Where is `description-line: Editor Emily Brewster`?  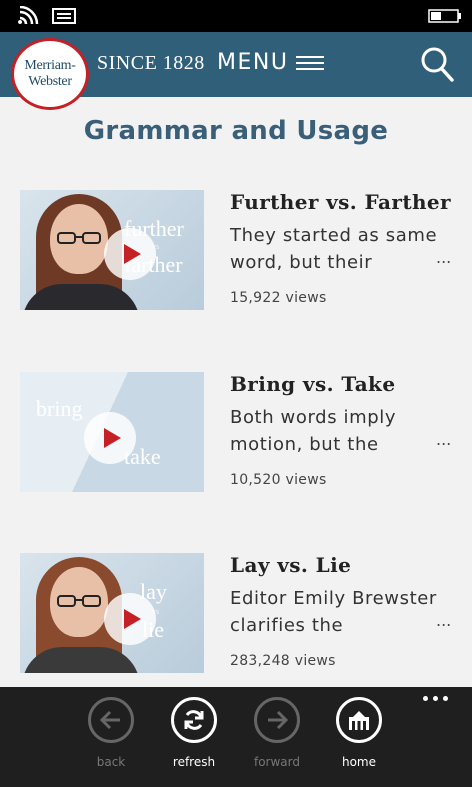 description-line: Editor Emily Brewster is located at coordinates (333, 598).